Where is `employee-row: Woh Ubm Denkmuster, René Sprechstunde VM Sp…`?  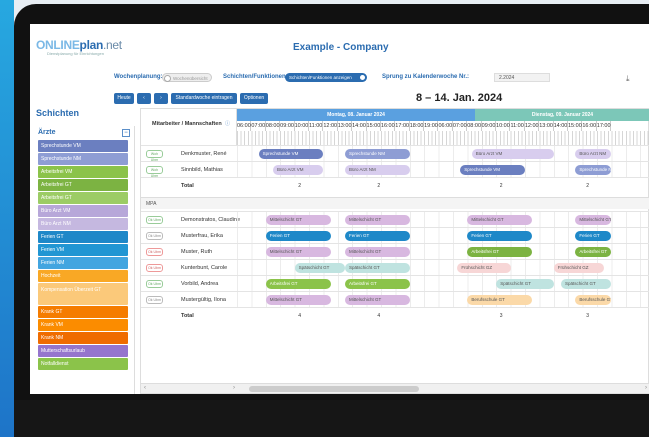 employee-row: Woh Ubm Denkmuster, René Sprechstunde VM Sp… is located at coordinates (395, 153).